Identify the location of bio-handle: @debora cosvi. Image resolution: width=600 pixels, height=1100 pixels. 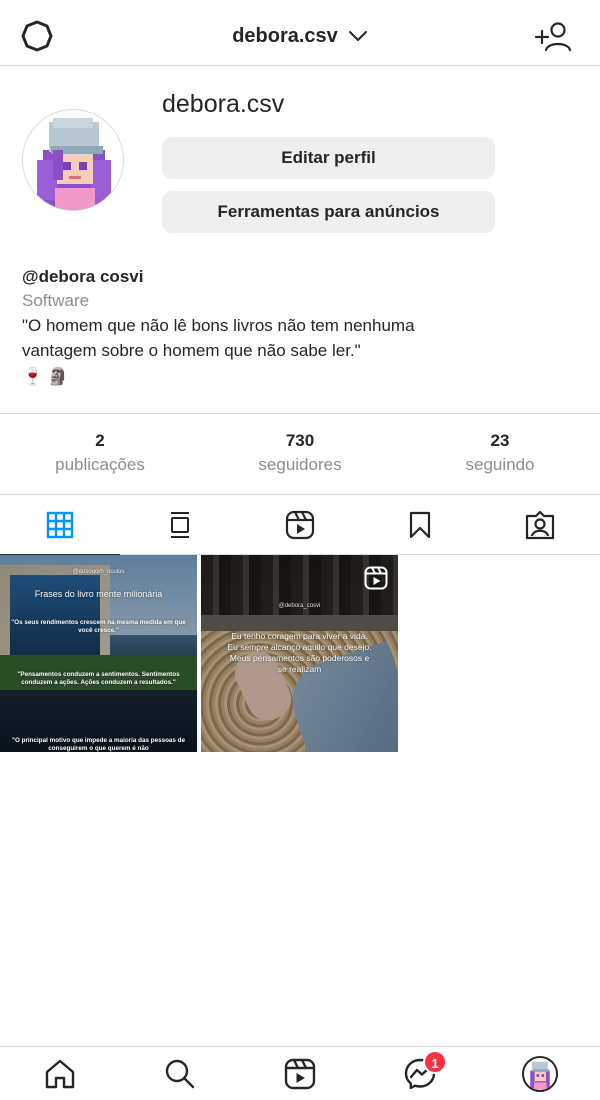
(302, 277).